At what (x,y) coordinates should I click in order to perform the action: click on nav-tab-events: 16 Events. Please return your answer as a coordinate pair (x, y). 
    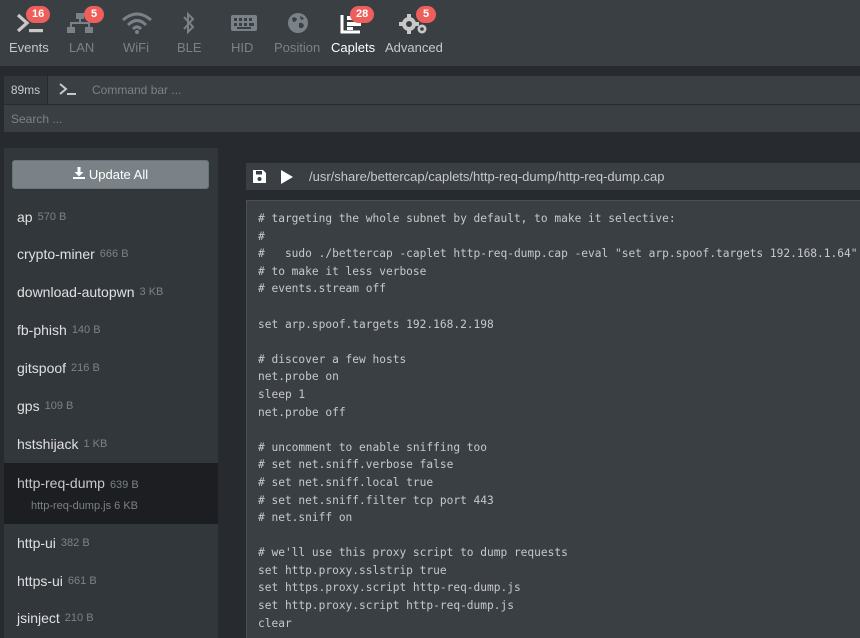
    Looking at the image, I should click on (29, 33).